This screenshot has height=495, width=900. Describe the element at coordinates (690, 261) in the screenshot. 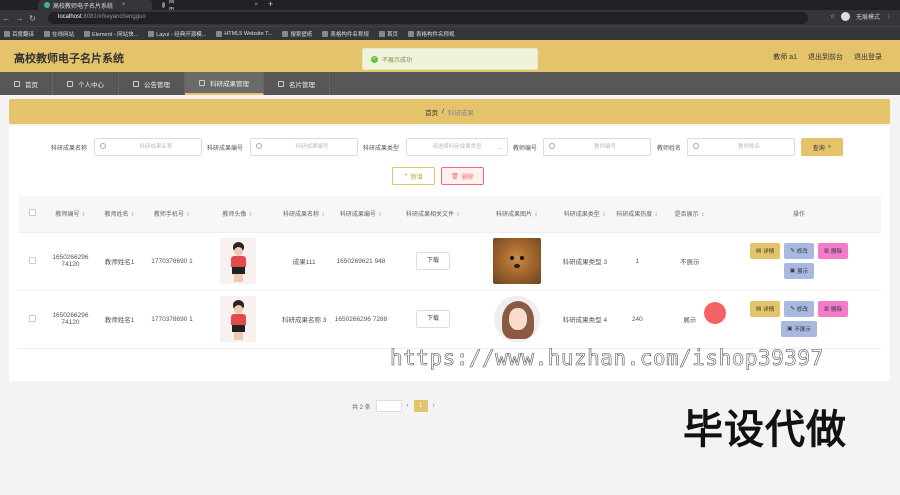

I see `cell-display: 不展示` at that location.